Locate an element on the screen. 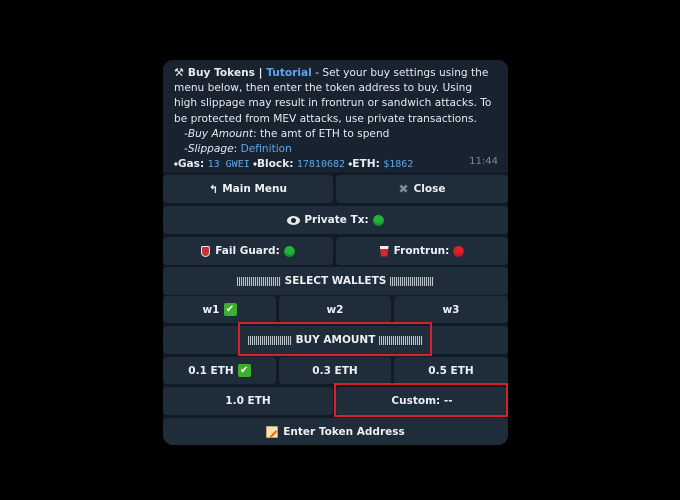  eth-price: $1862 is located at coordinates (398, 165).